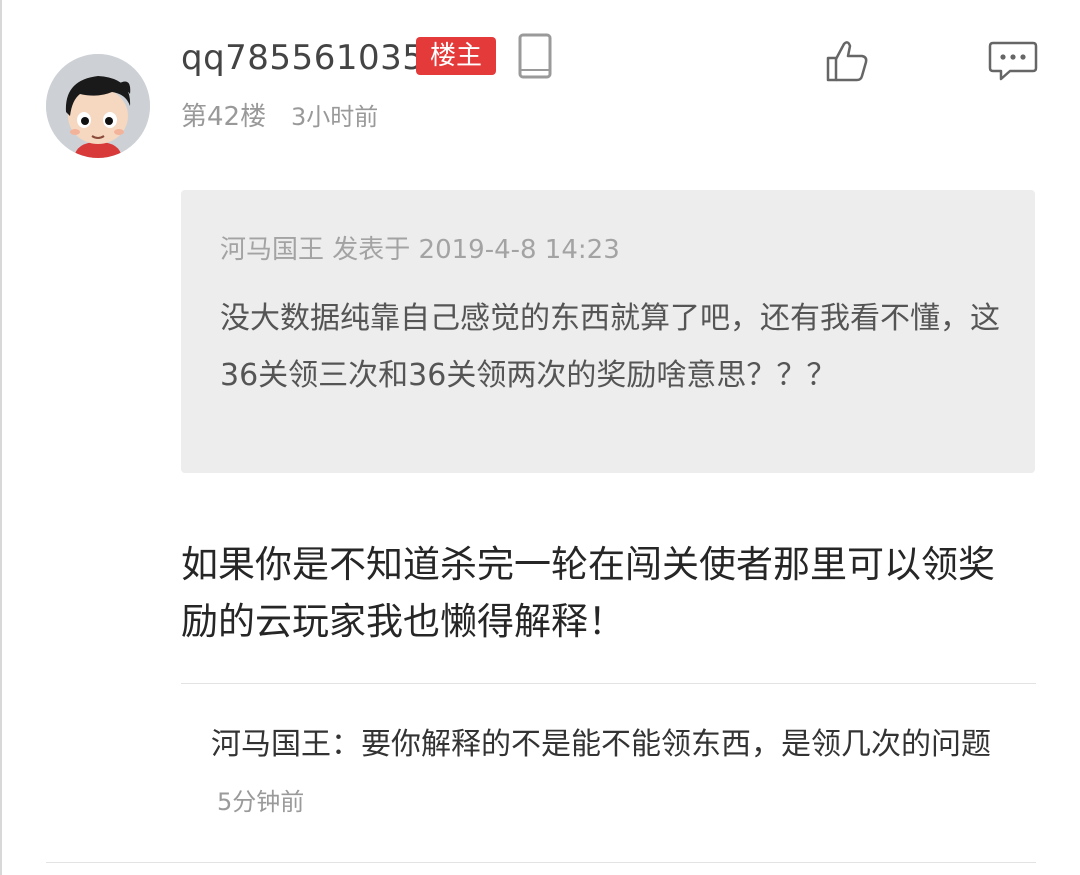  Describe the element at coordinates (847, 61) in the screenshot. I see `thumbs-up-icon` at that location.